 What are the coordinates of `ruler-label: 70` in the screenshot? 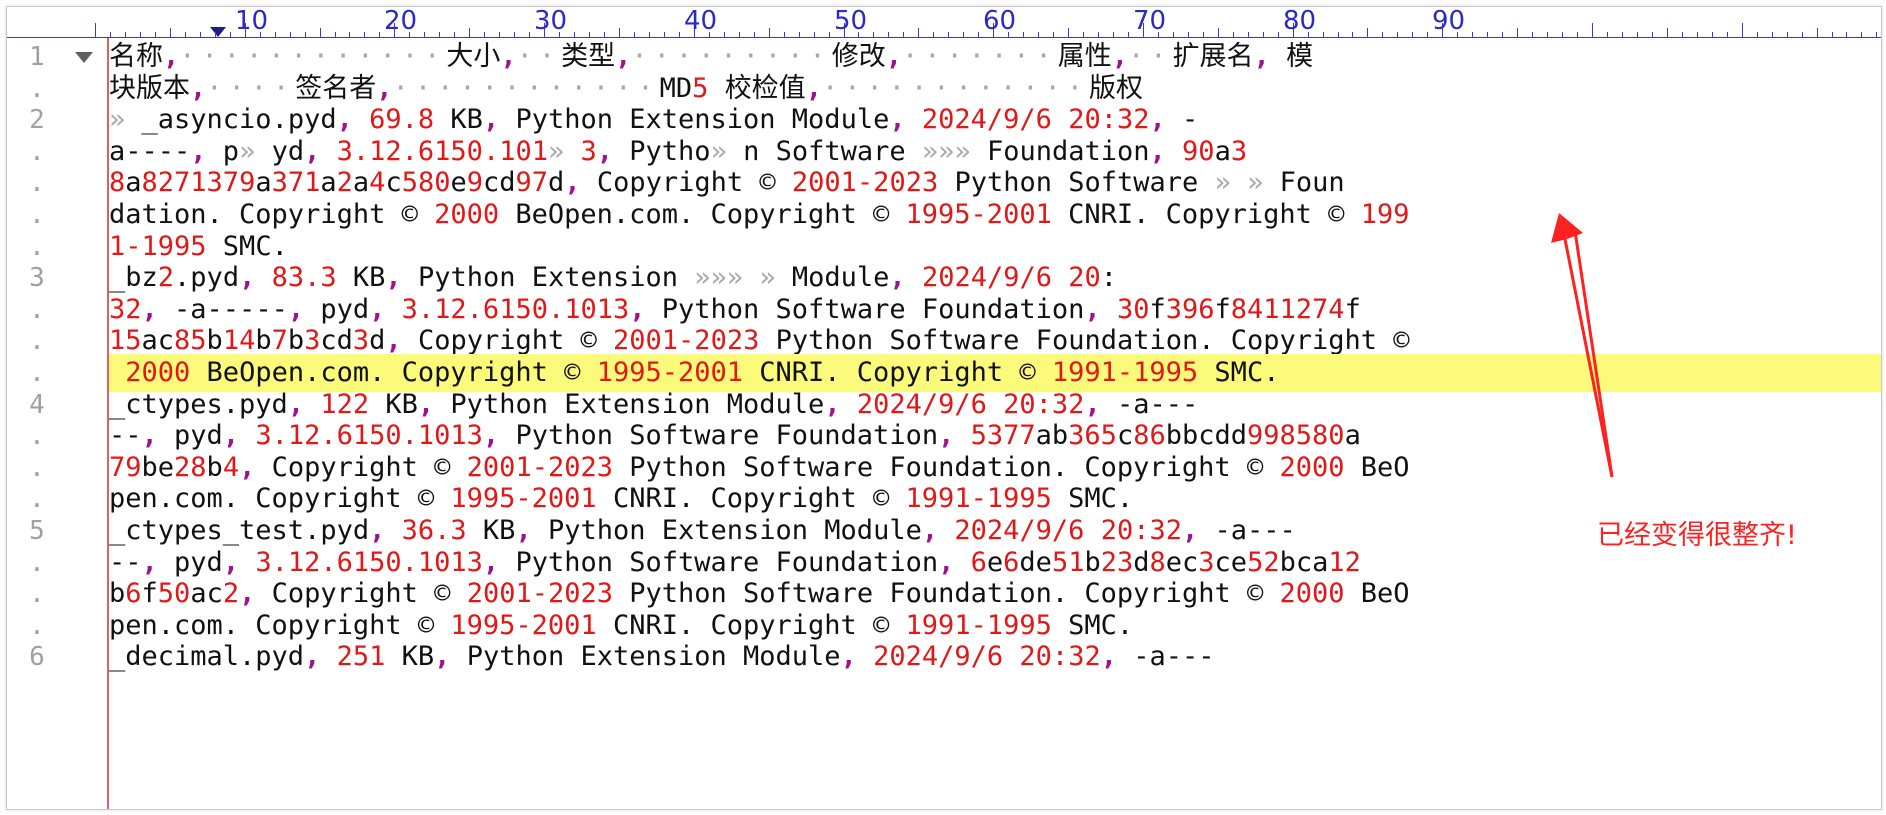 It's located at (1150, 21).